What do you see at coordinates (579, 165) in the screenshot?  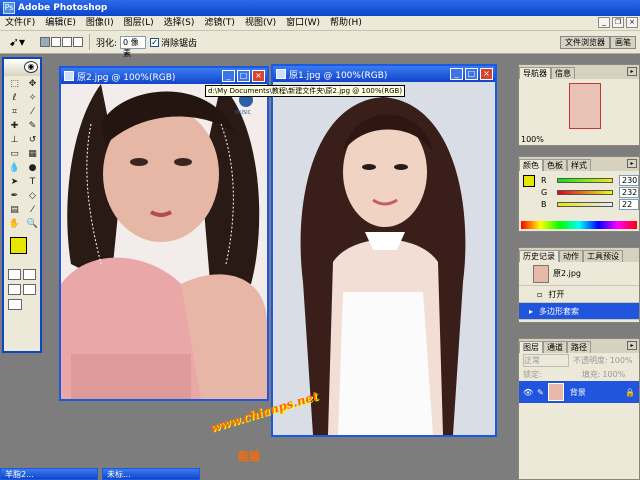 I see `tab-styles: 样式` at bounding box center [579, 165].